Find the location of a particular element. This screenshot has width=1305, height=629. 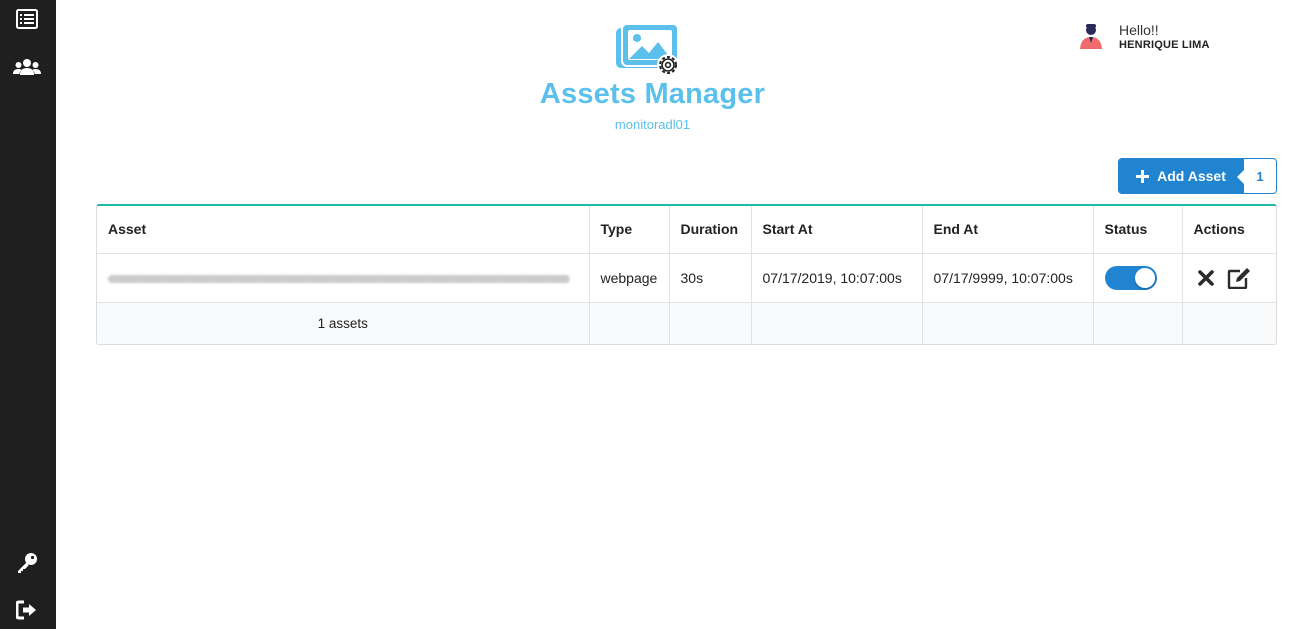

avatar is located at coordinates (1091, 36).